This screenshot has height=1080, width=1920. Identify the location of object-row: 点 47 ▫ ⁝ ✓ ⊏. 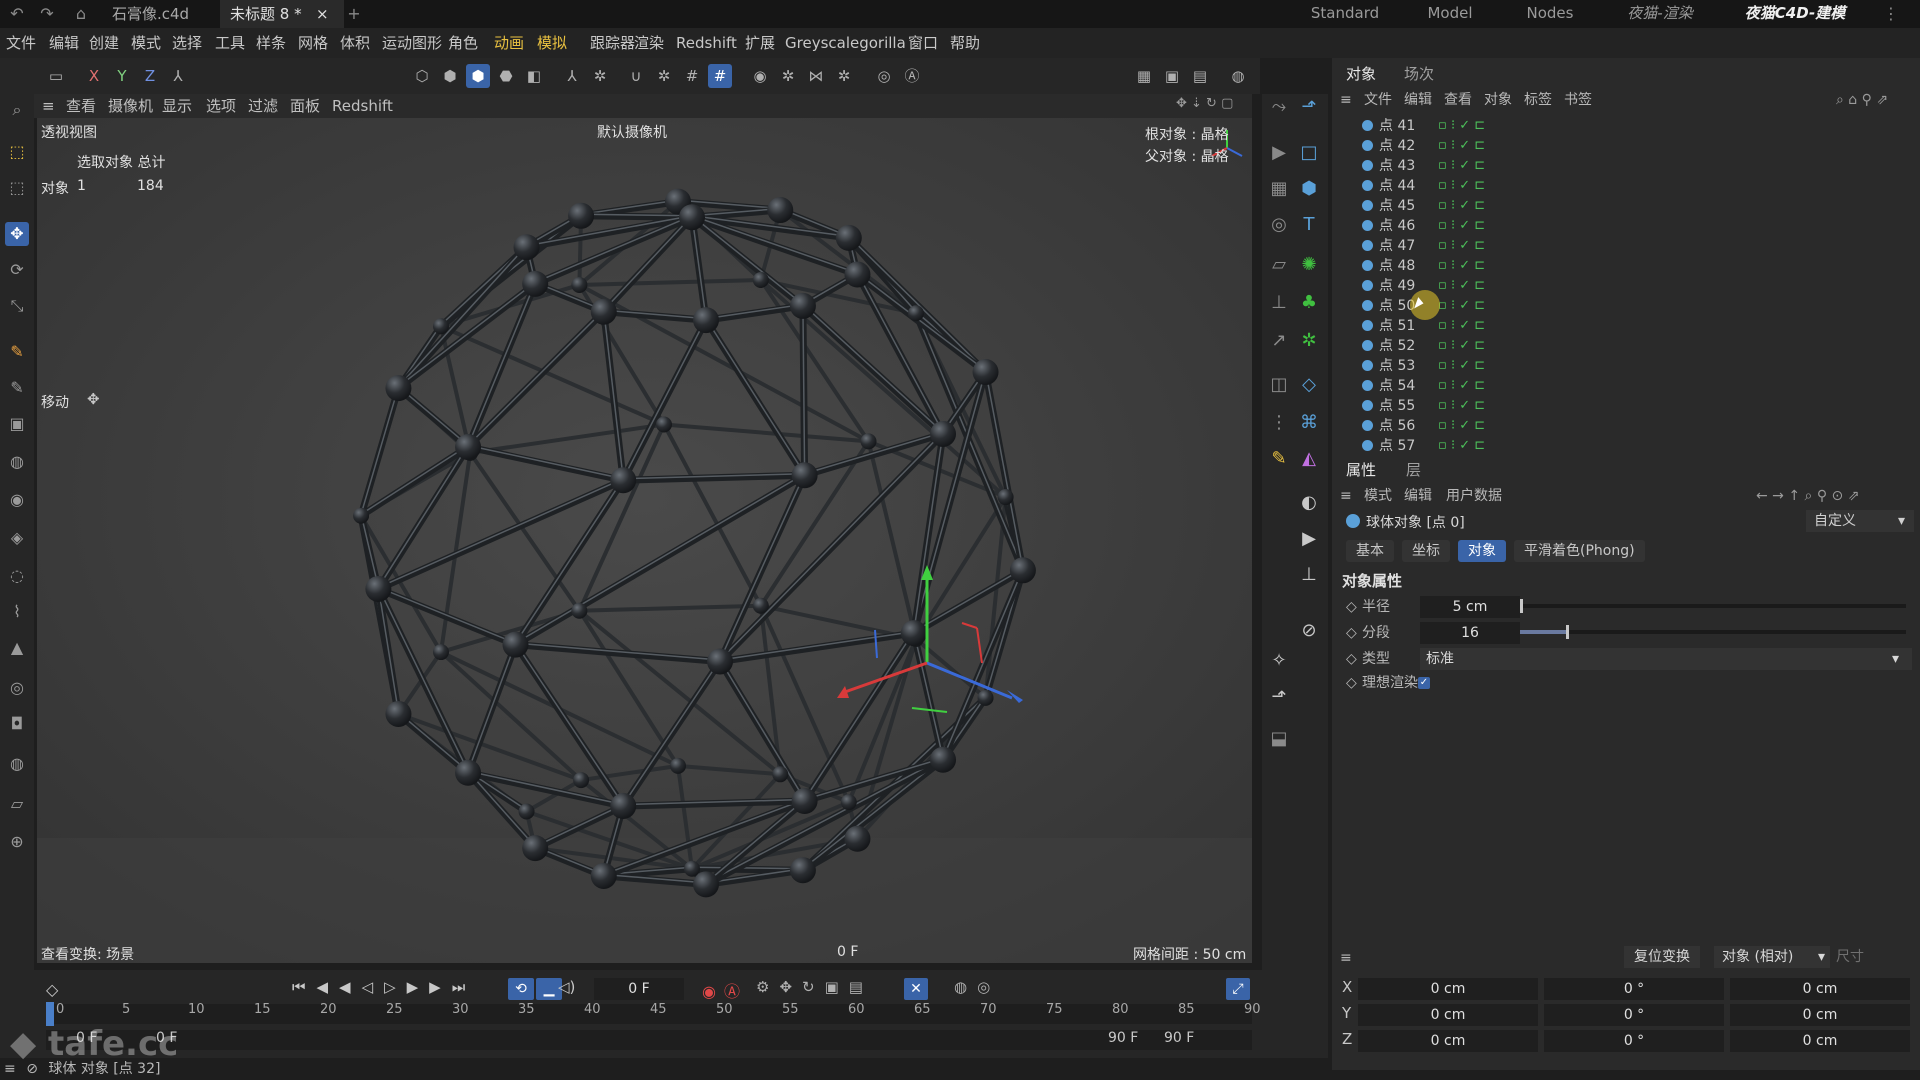
(1457, 246).